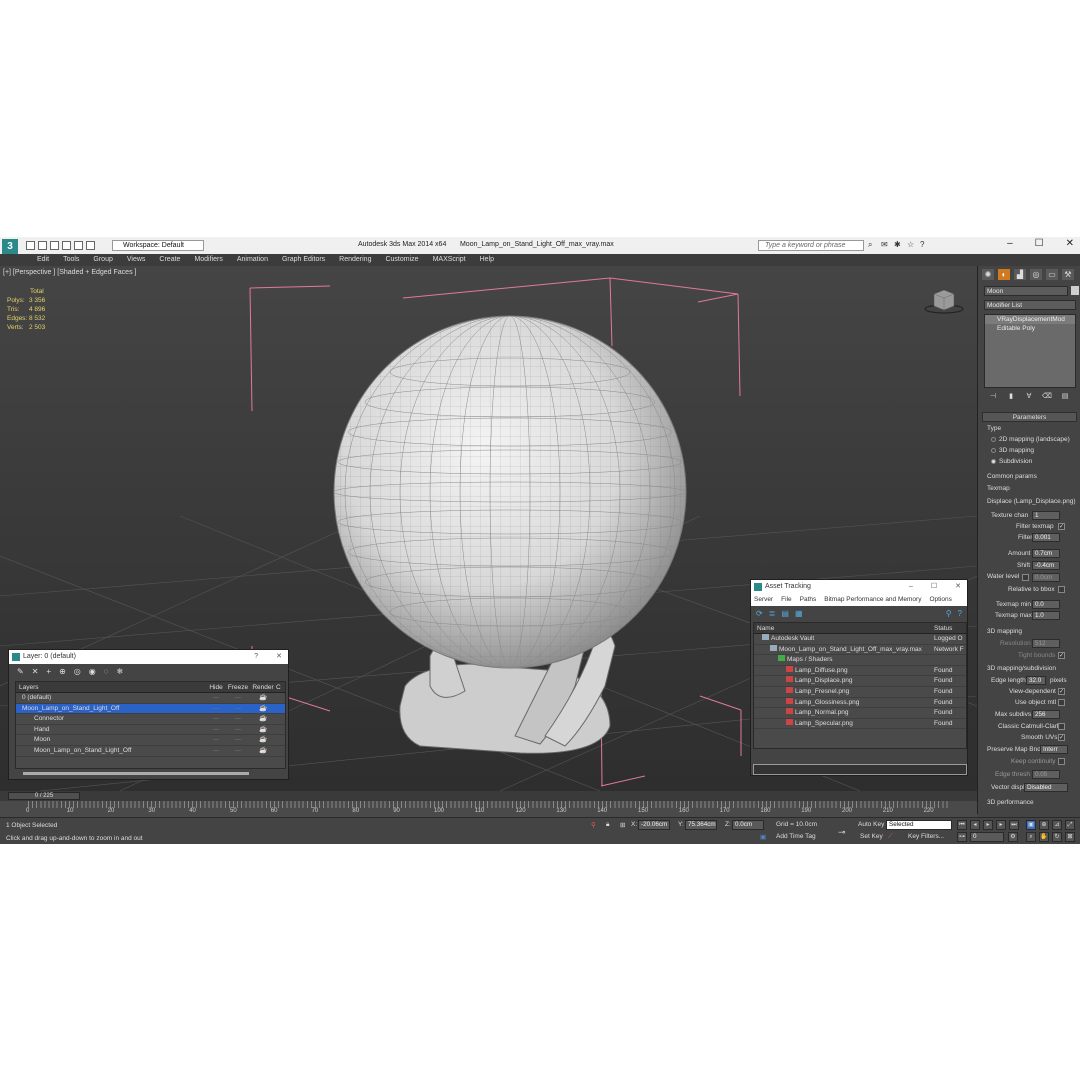  Describe the element at coordinates (1025, 577) in the screenshot. I see `water-level-checkbox` at that location.